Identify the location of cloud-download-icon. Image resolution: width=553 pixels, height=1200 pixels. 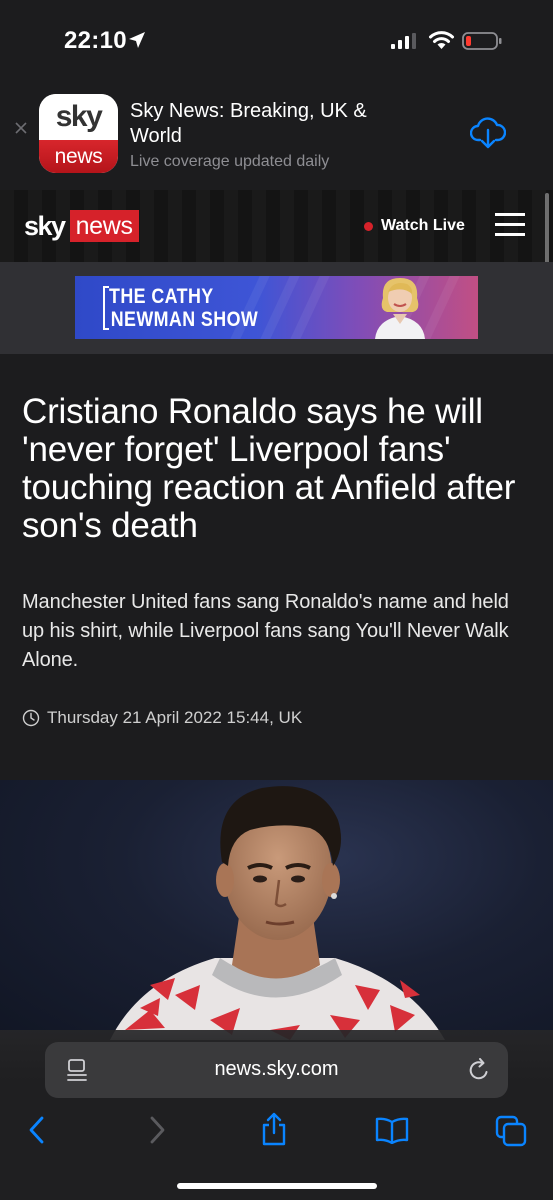
(488, 133).